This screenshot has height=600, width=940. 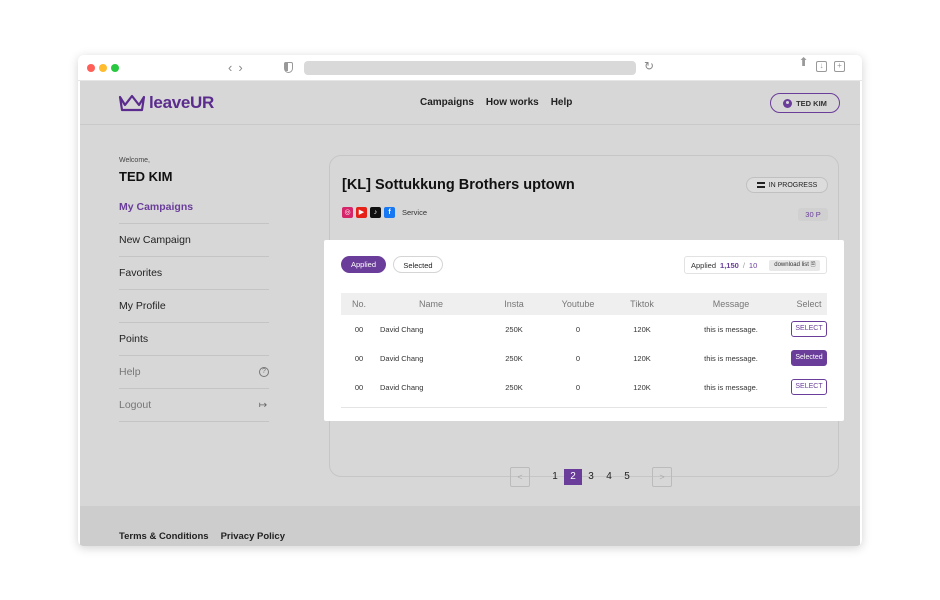 What do you see at coordinates (132, 103) in the screenshot?
I see `crown-icon` at bounding box center [132, 103].